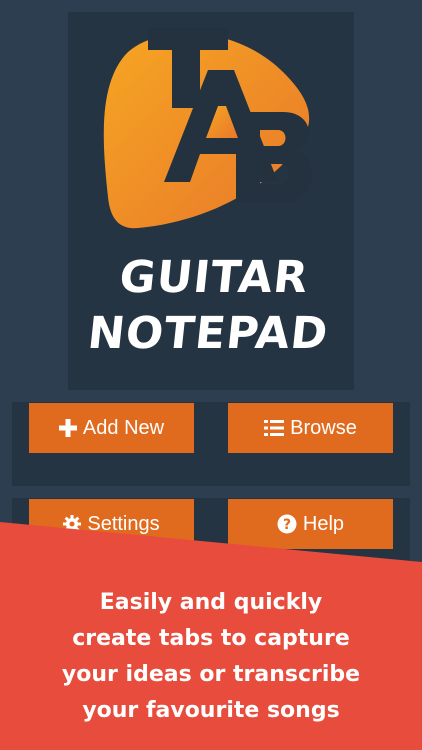 The width and height of the screenshot is (422, 750). I want to click on promo-line: your favourite songs, so click(211, 710).